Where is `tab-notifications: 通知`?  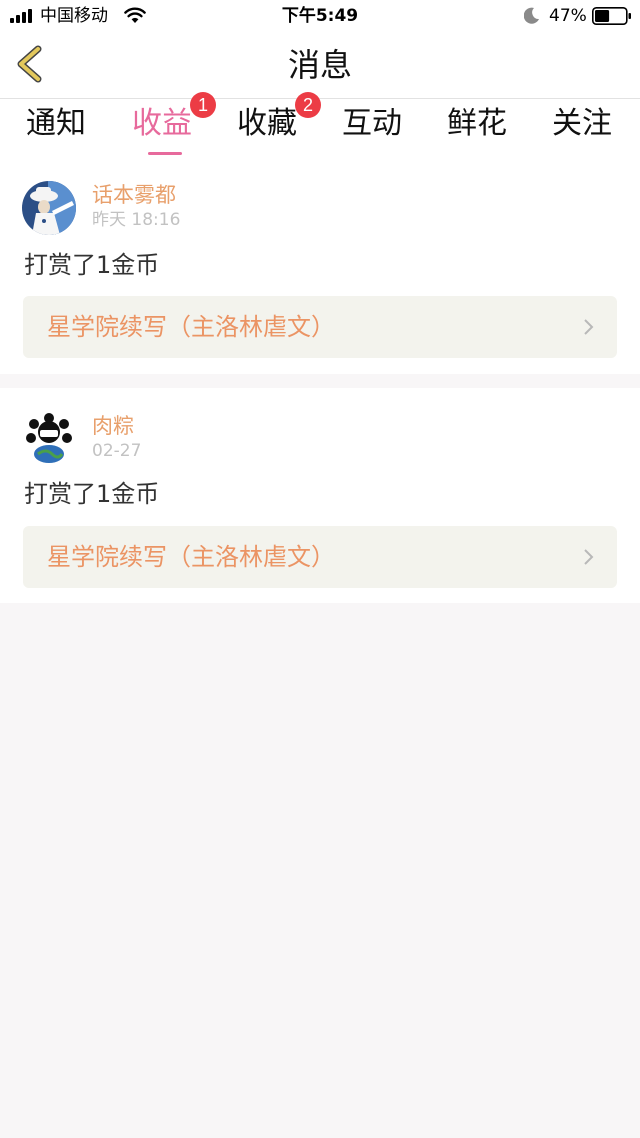
tab-notifications: 通知 is located at coordinates (56, 130).